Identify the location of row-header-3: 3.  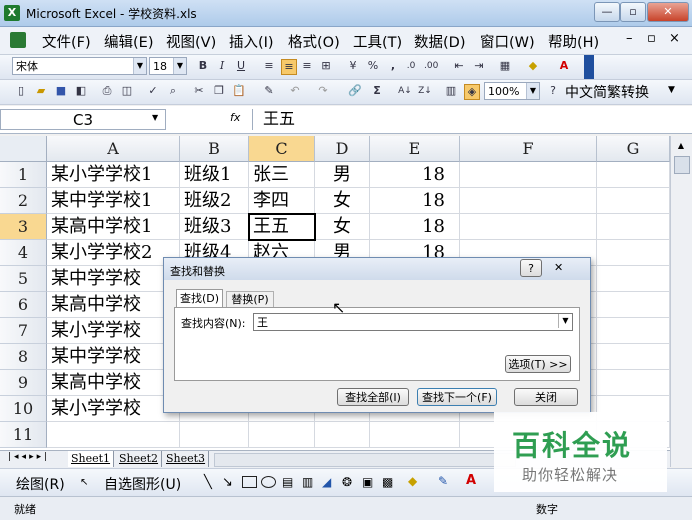
(23, 227).